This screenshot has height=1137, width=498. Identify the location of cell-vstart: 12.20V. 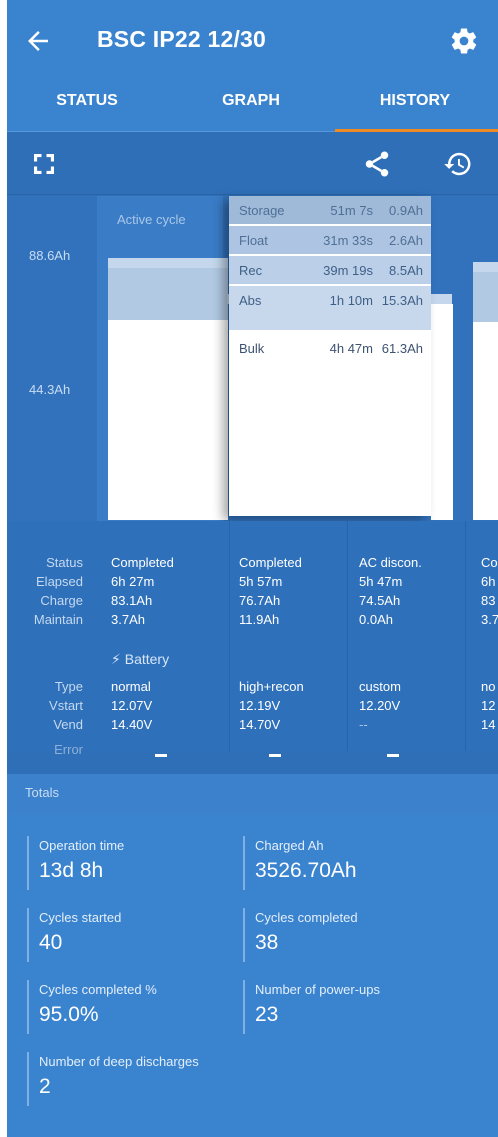
(380, 705).